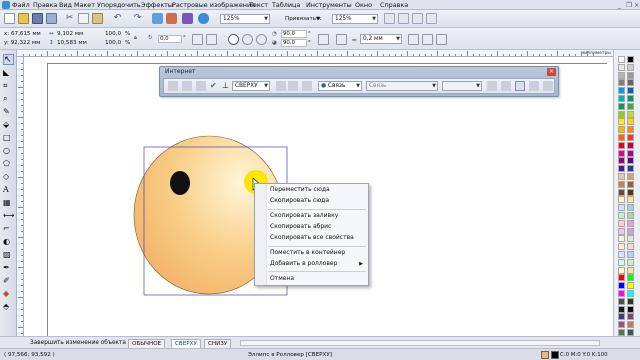 The height and width of the screenshot is (360, 640). Describe the element at coordinates (8, 268) in the screenshot. I see `eyedropper-tool-icon: ✒` at that location.